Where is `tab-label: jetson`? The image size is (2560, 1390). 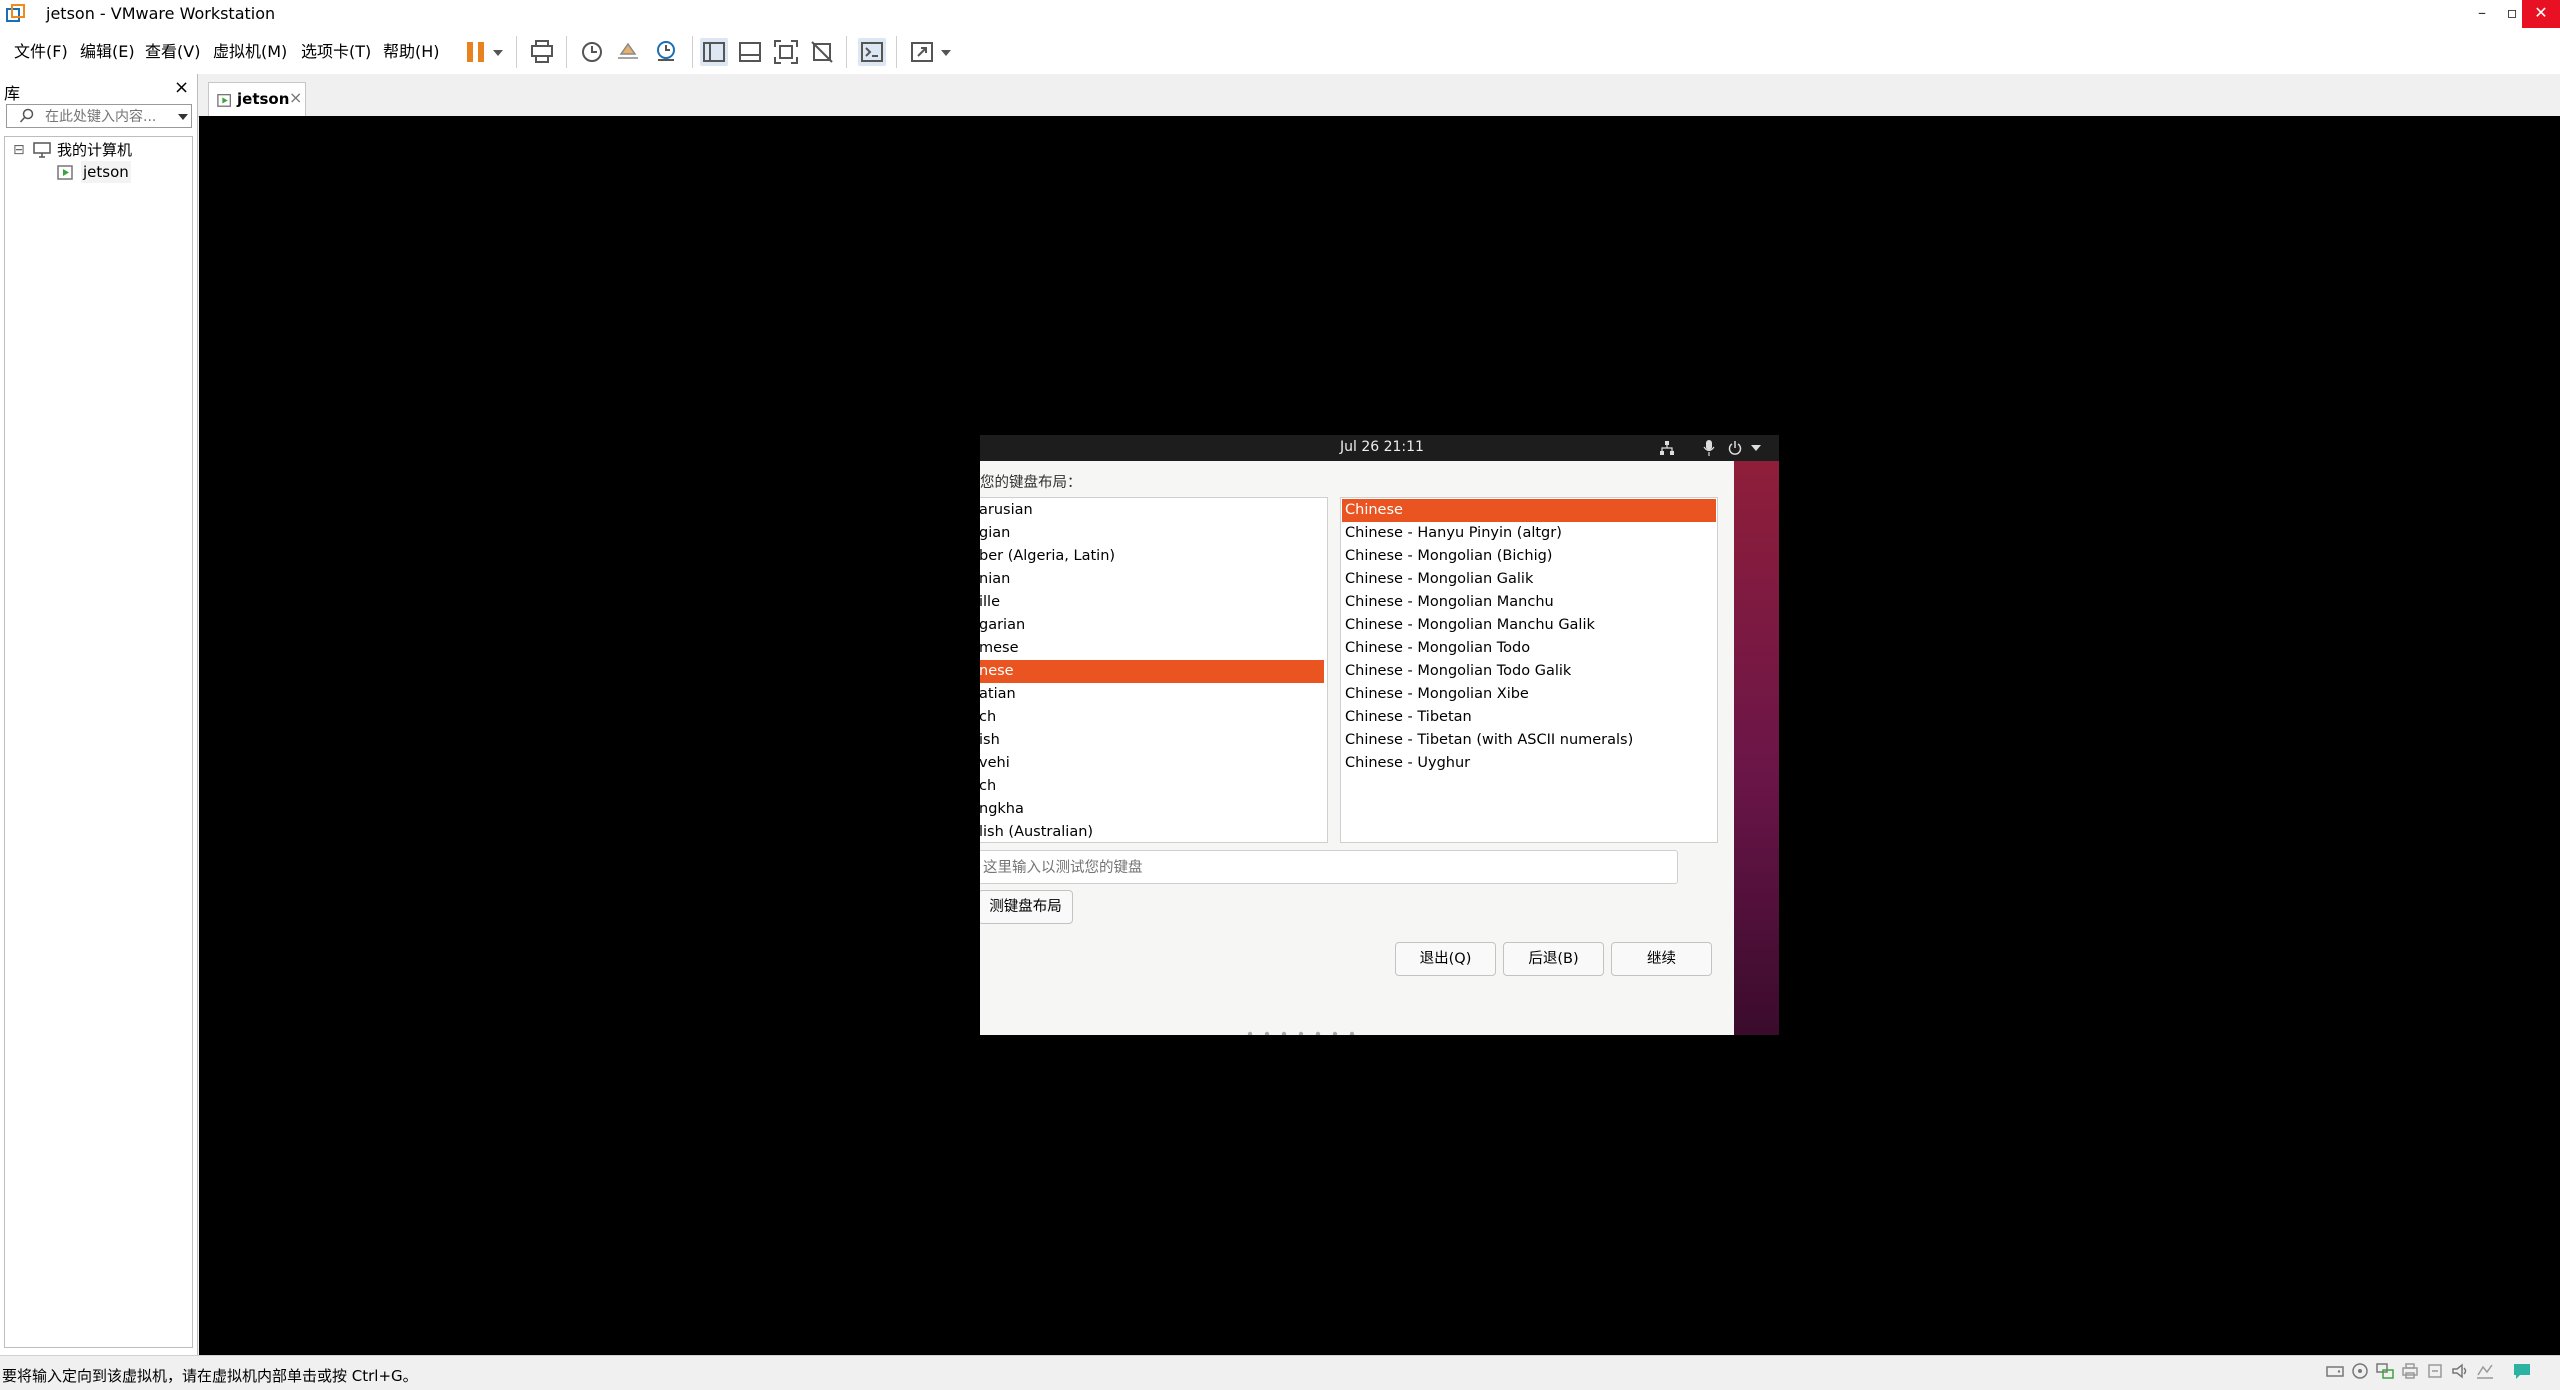 tab-label: jetson is located at coordinates (263, 99).